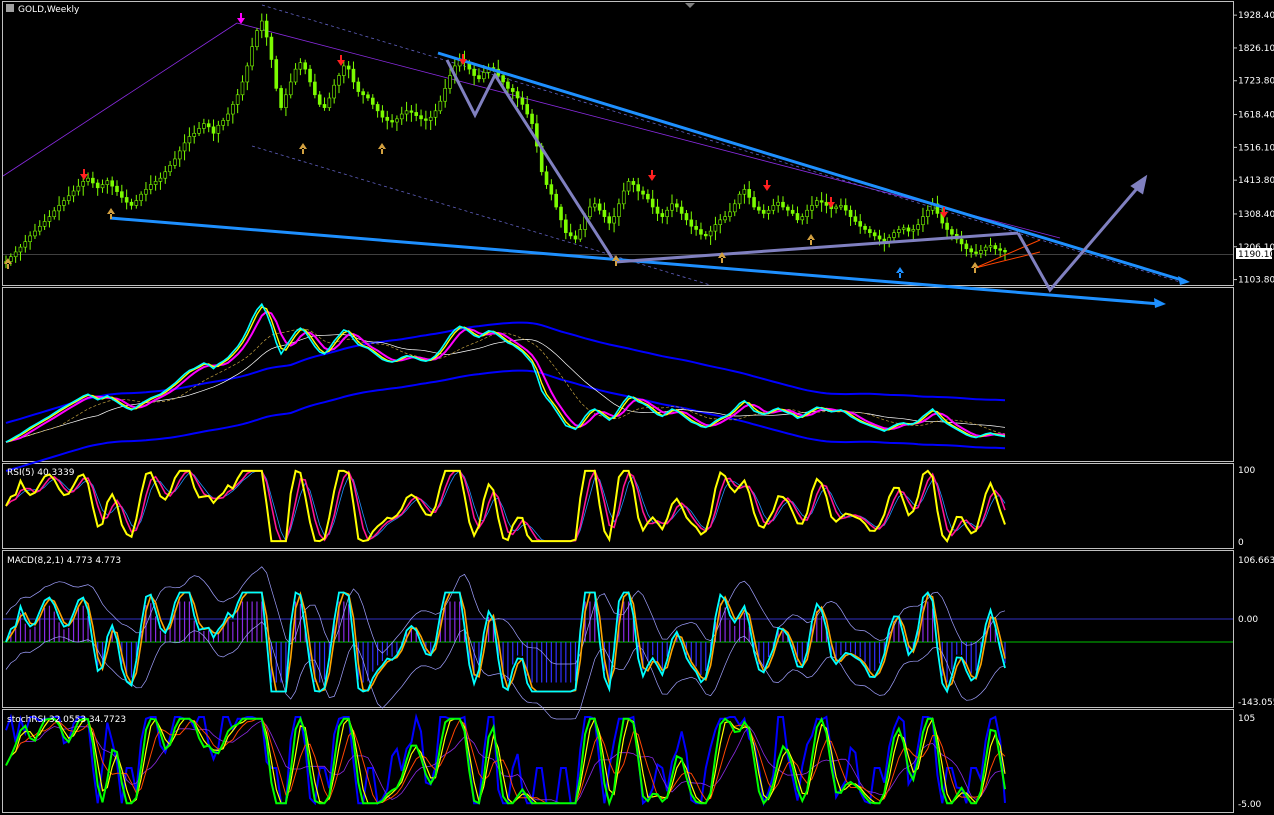 Image resolution: width=1274 pixels, height=815 pixels. I want to click on ma-dashed-line, so click(505, 385).